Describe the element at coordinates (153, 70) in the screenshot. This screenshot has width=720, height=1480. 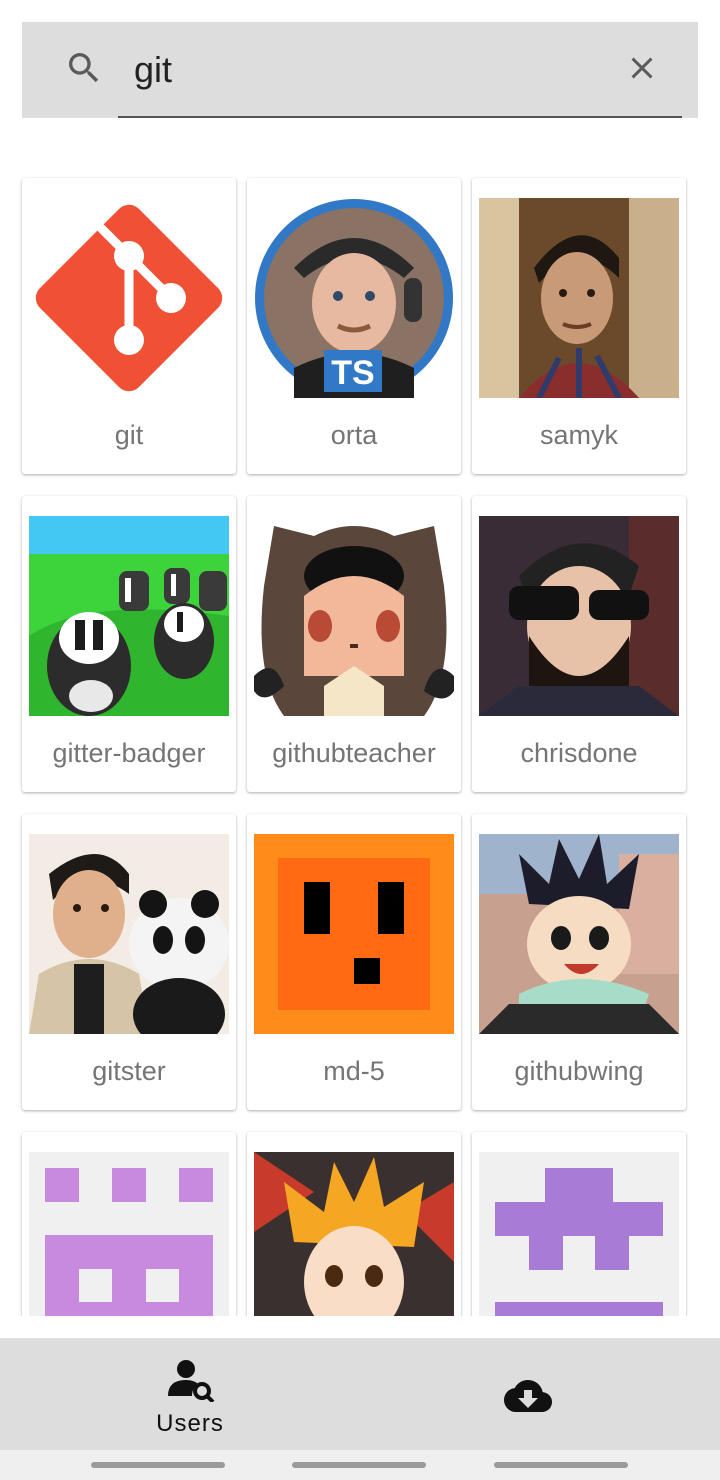
I see `search-input: git` at that location.